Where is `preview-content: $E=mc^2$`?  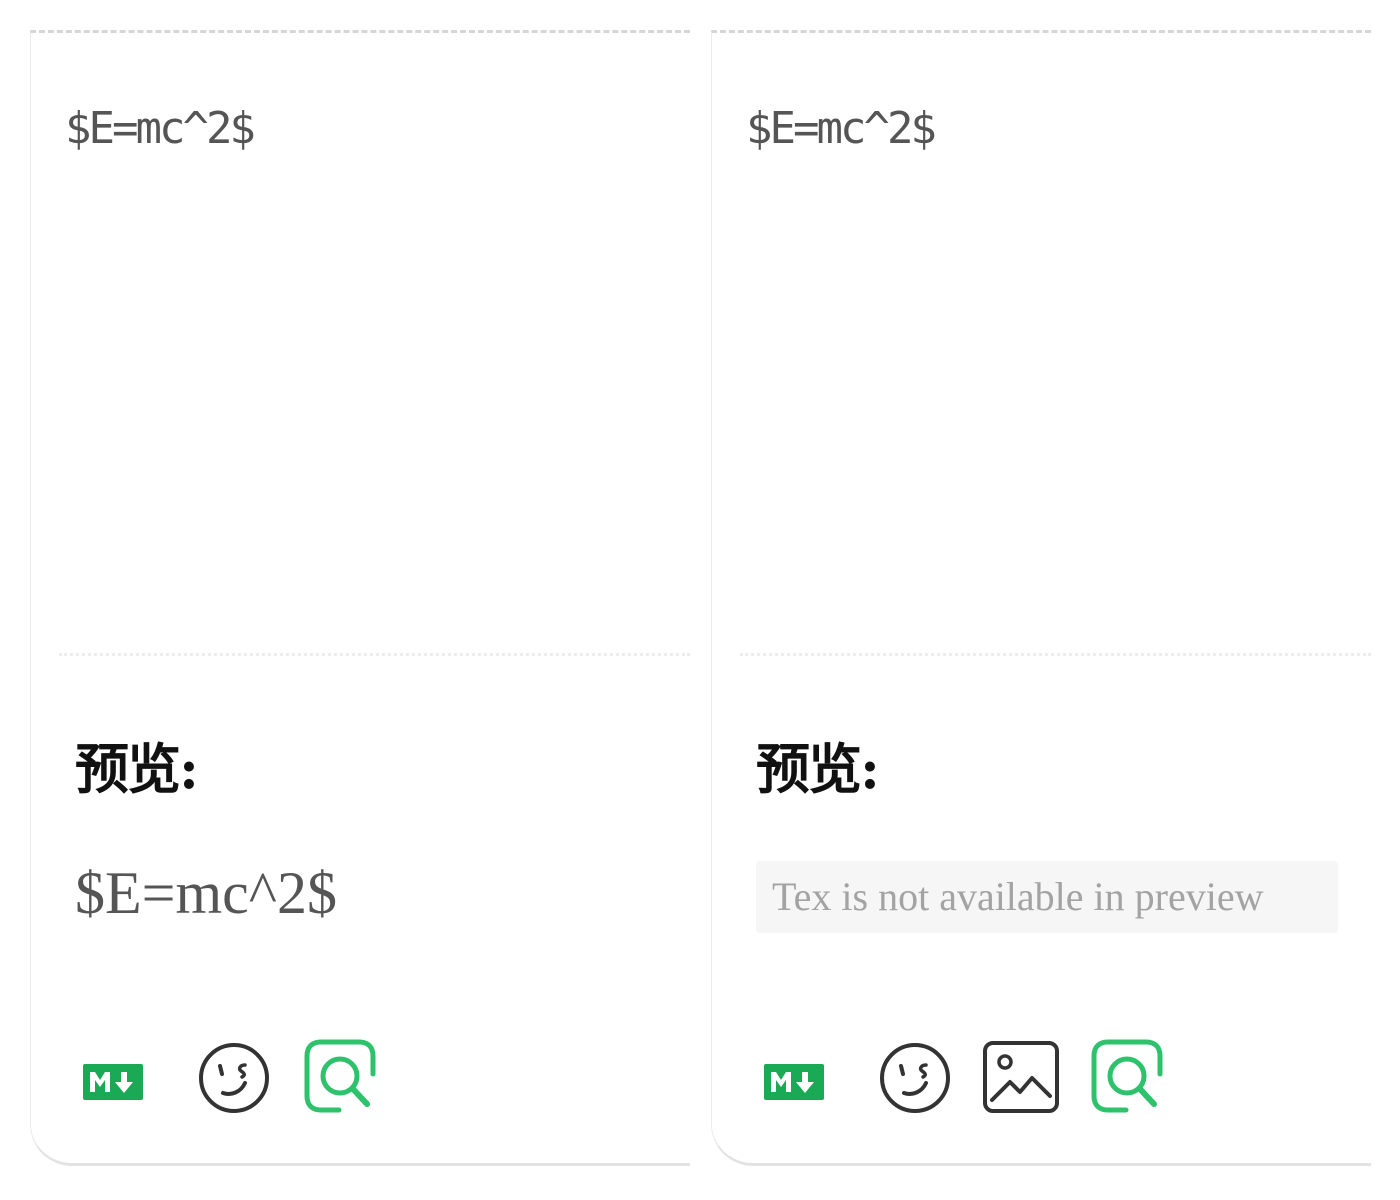
preview-content: $E=mc^2$ is located at coordinates (206, 893).